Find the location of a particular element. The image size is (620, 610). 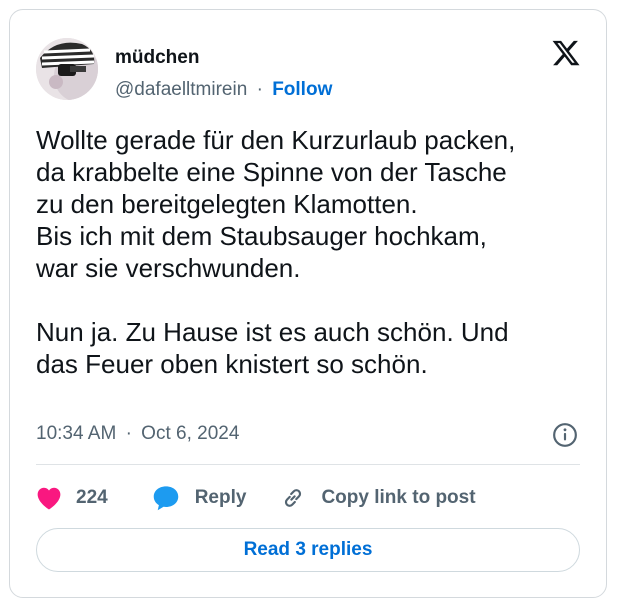

tweet-date: Oct 6, 2024 is located at coordinates (190, 433).